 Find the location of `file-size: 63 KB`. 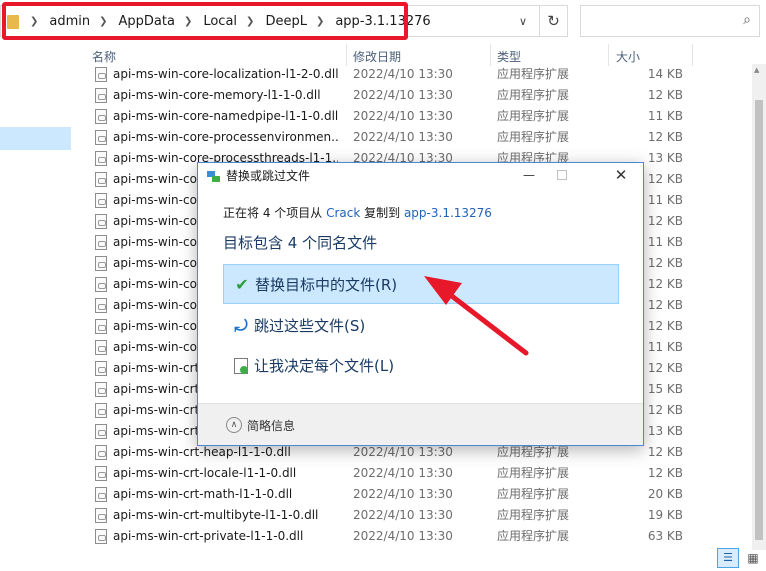

file-size: 63 KB is located at coordinates (665, 536).